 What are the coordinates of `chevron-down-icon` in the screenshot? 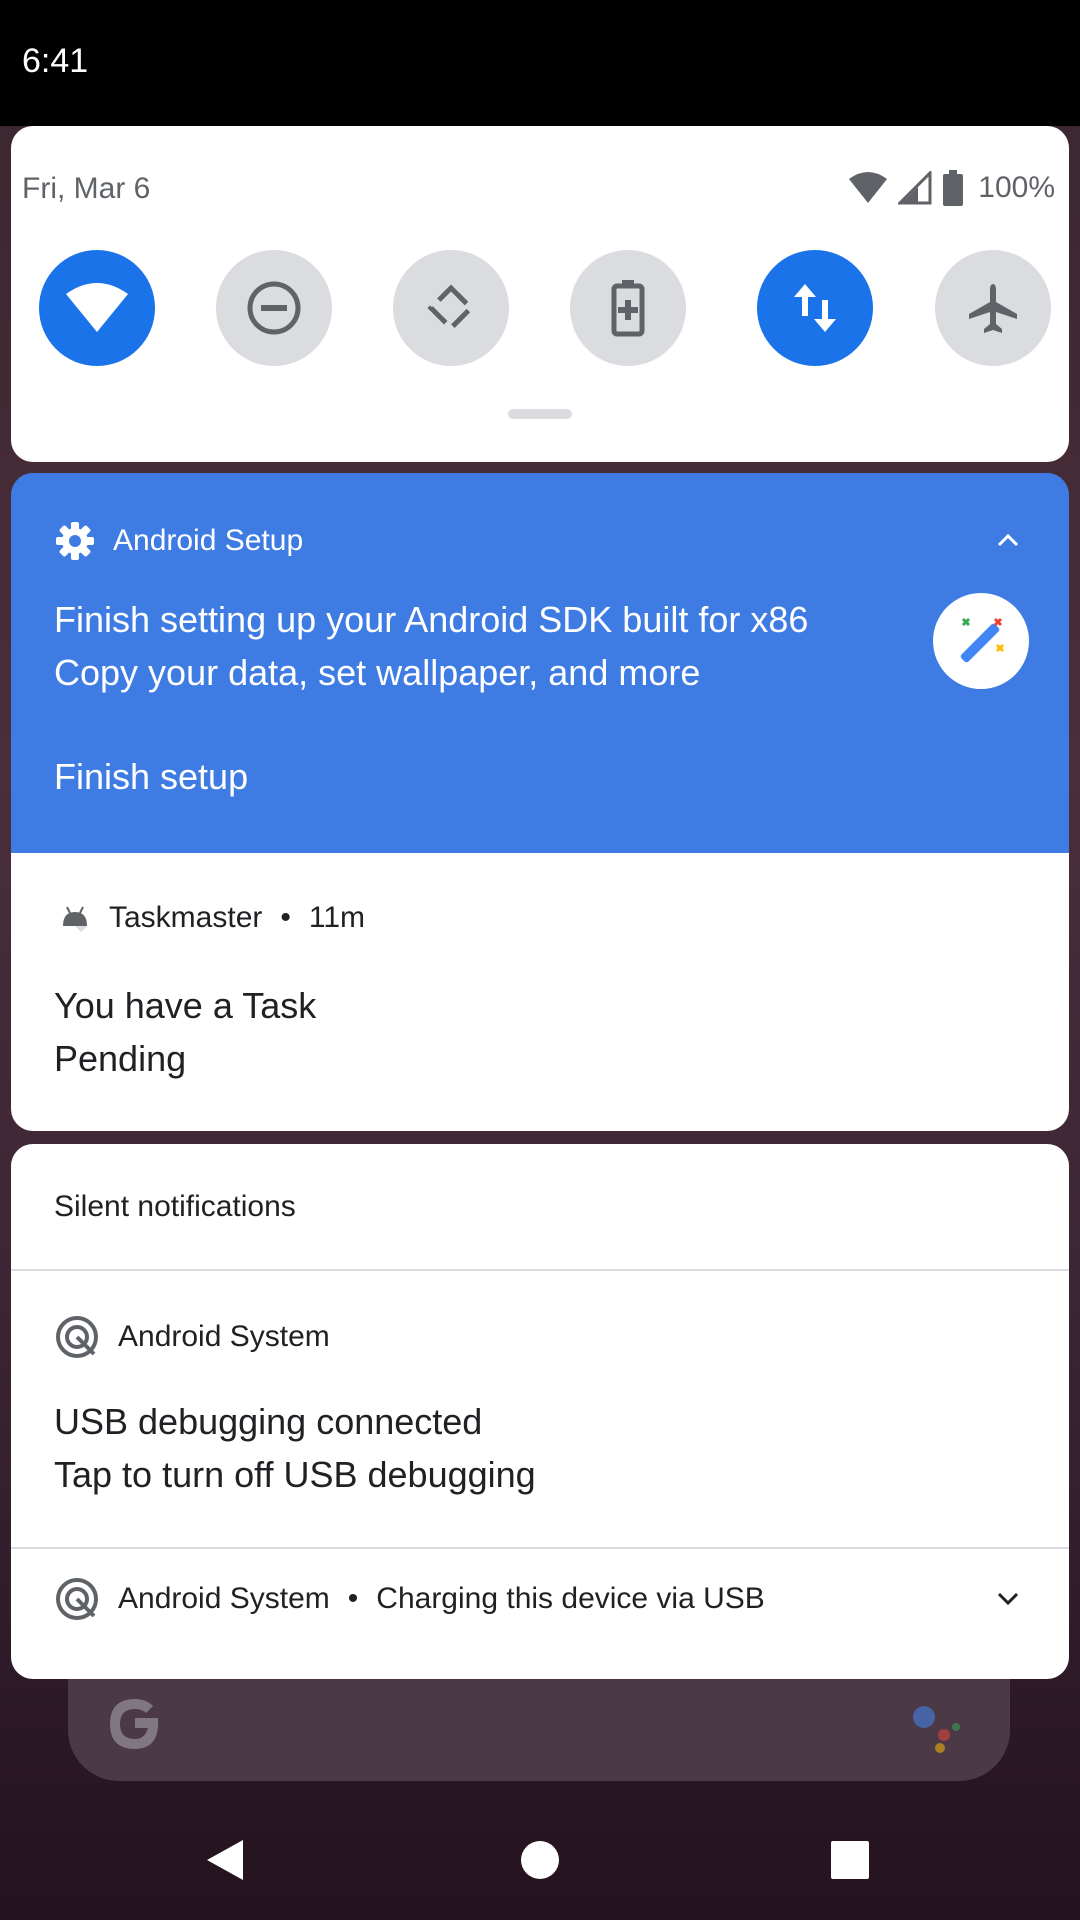 It's located at (1008, 1599).